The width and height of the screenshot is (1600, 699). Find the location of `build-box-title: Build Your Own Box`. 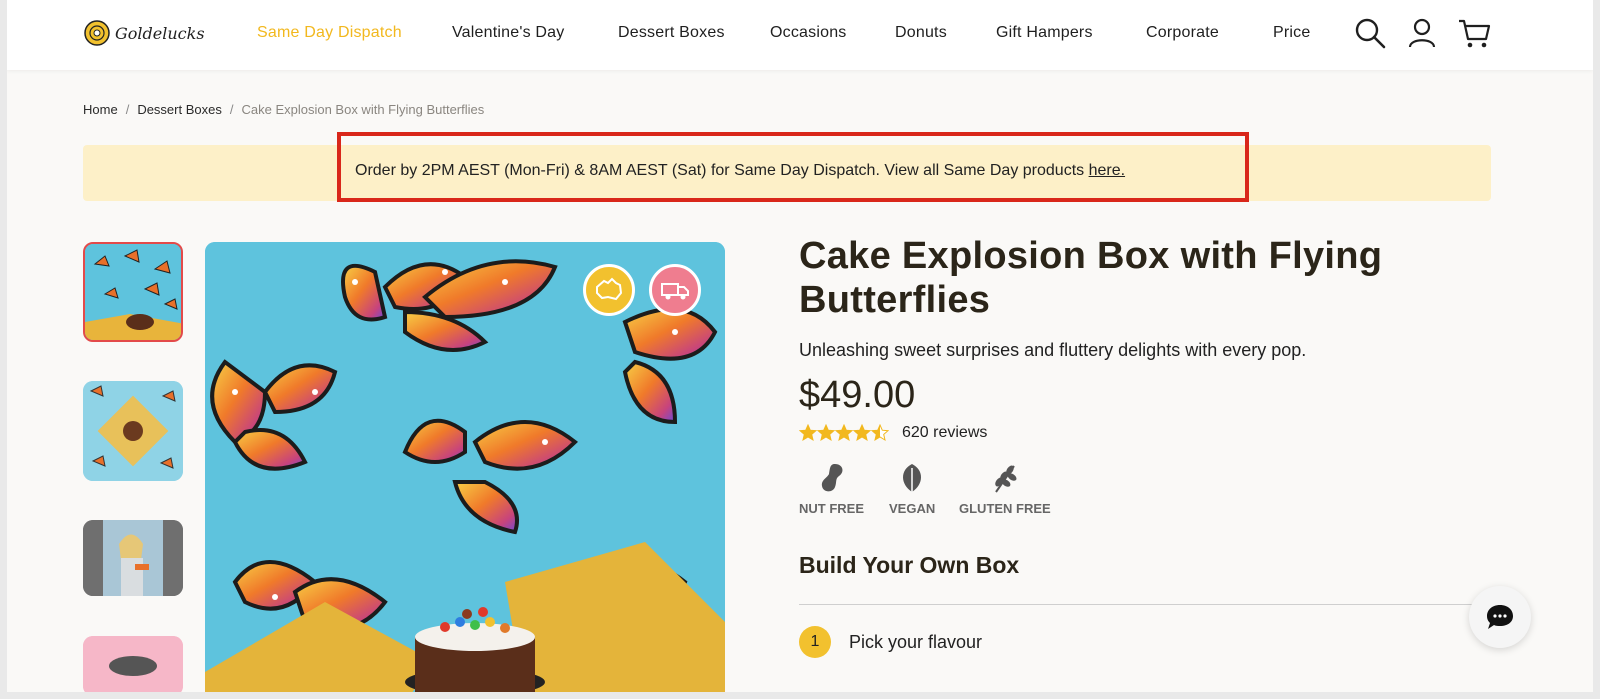

build-box-title: Build Your Own Box is located at coordinates (909, 565).